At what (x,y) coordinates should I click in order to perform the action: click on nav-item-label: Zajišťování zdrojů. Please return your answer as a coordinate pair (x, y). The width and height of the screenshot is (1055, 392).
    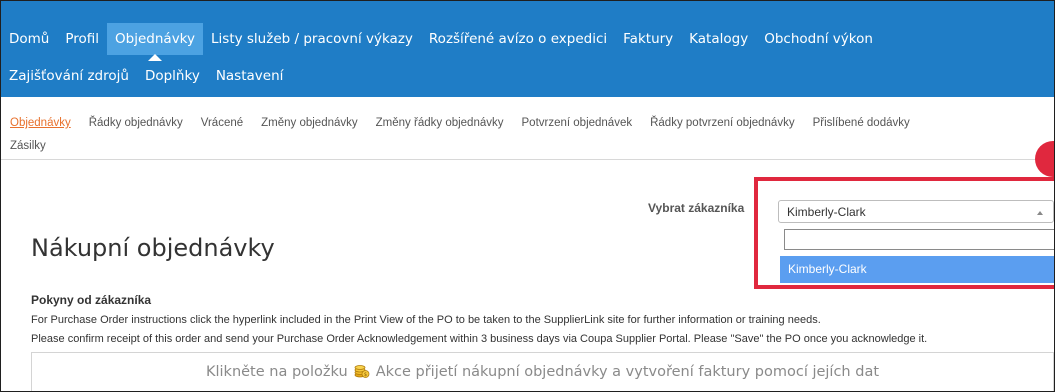
    Looking at the image, I should click on (69, 76).